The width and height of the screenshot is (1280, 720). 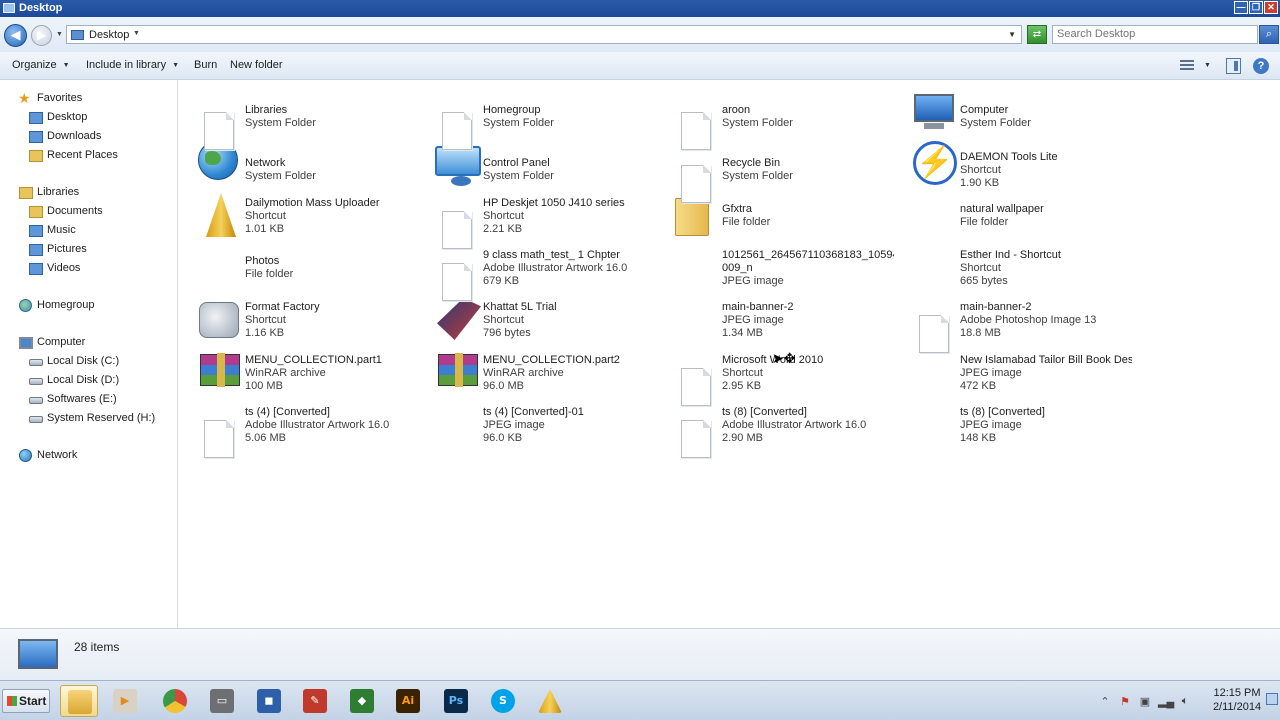 What do you see at coordinates (1233, 66) in the screenshot?
I see `preview-pane-button` at bounding box center [1233, 66].